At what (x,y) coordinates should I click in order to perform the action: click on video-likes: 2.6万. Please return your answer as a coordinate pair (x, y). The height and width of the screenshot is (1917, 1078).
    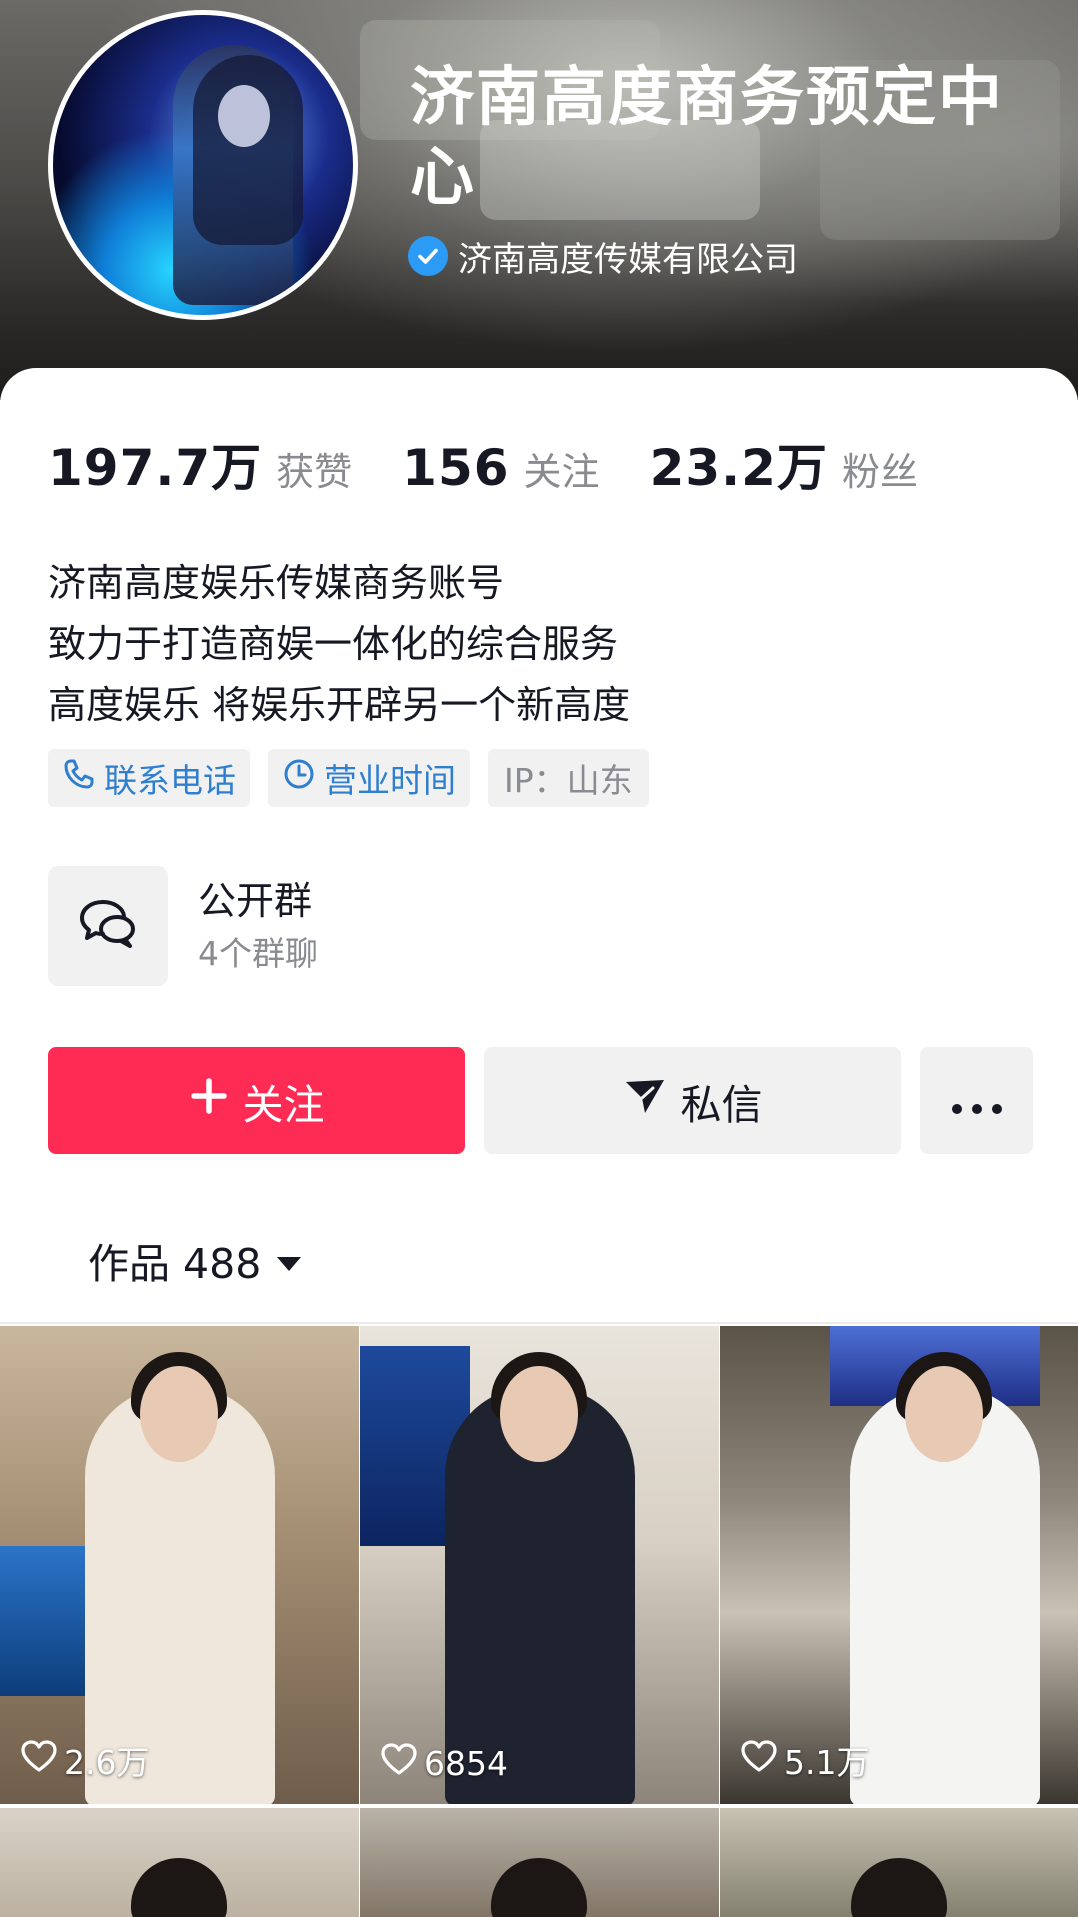
    Looking at the image, I should click on (84, 1760).